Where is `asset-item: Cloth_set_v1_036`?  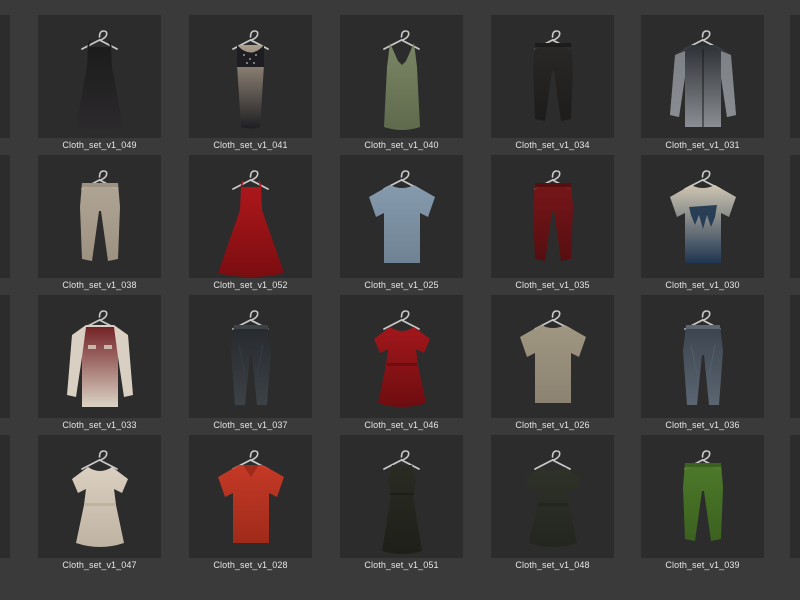 asset-item: Cloth_set_v1_036 is located at coordinates (702, 365).